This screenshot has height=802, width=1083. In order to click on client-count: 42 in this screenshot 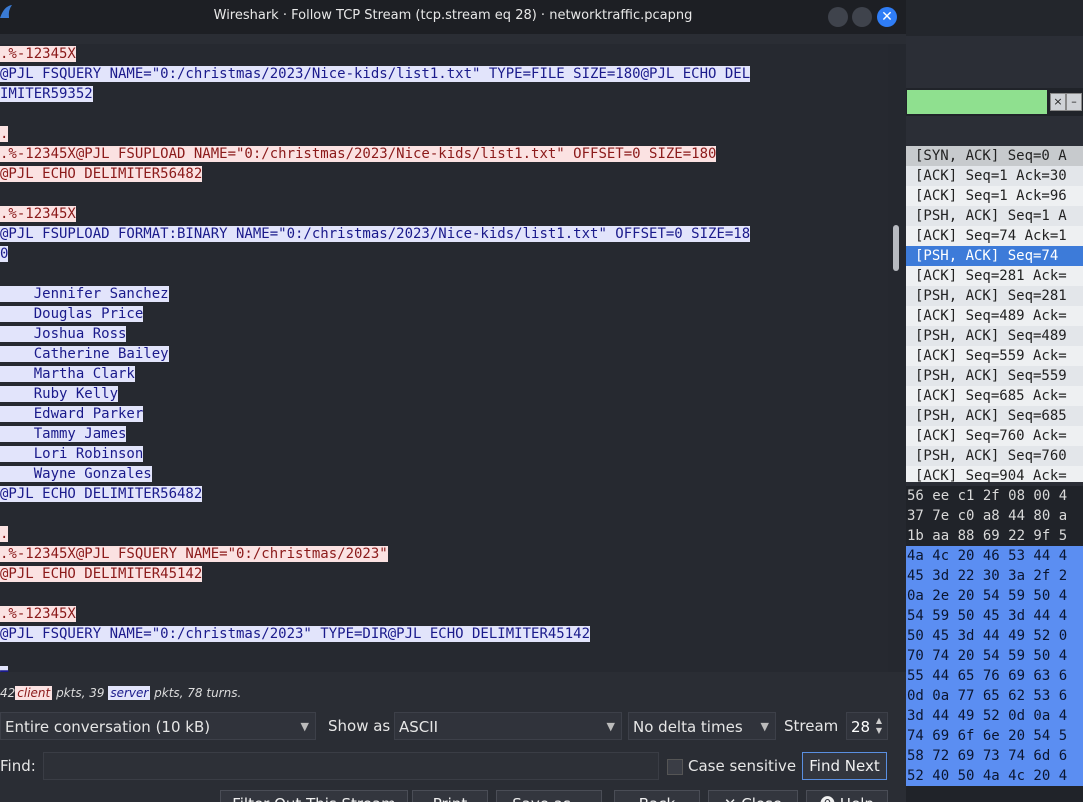, I will do `click(8, 693)`.